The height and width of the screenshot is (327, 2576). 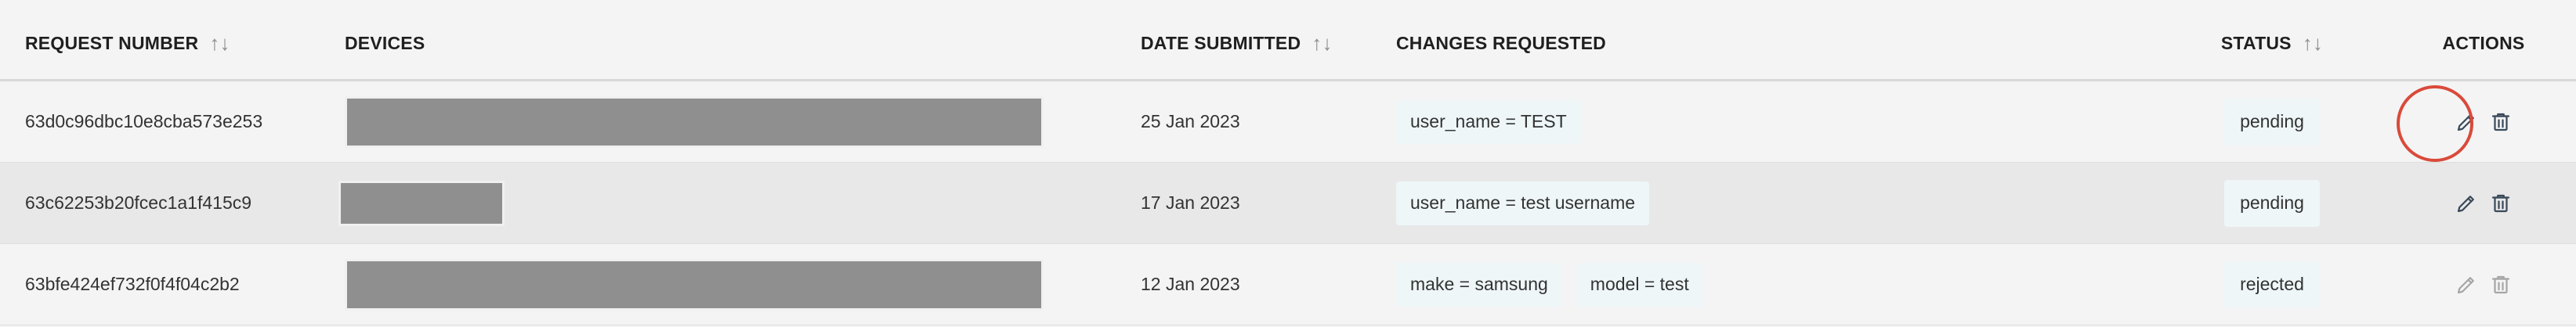 What do you see at coordinates (144, 121) in the screenshot?
I see `request-number: 63d0c96dbc10e8cba573e253` at bounding box center [144, 121].